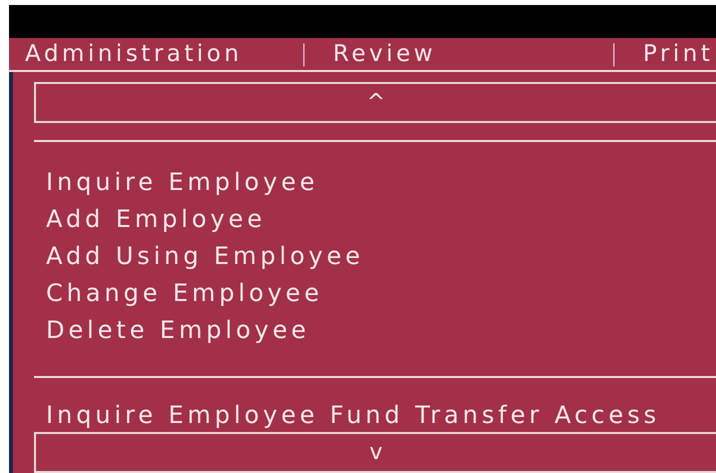 Image resolution: width=716 pixels, height=473 pixels. What do you see at coordinates (381, 415) in the screenshot?
I see `menu-option: Inquire Employee Fund Transfer Access` at bounding box center [381, 415].